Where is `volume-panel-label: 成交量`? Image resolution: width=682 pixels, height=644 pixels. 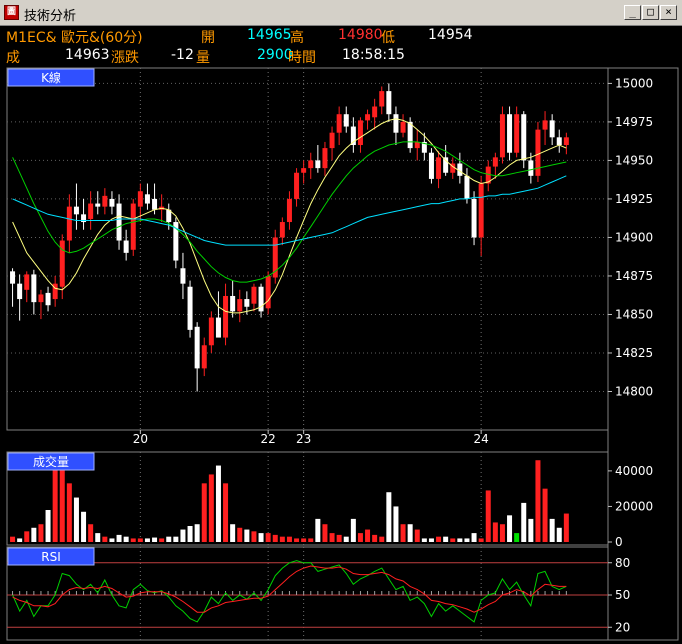 volume-panel-label: 成交量 is located at coordinates (51, 461).